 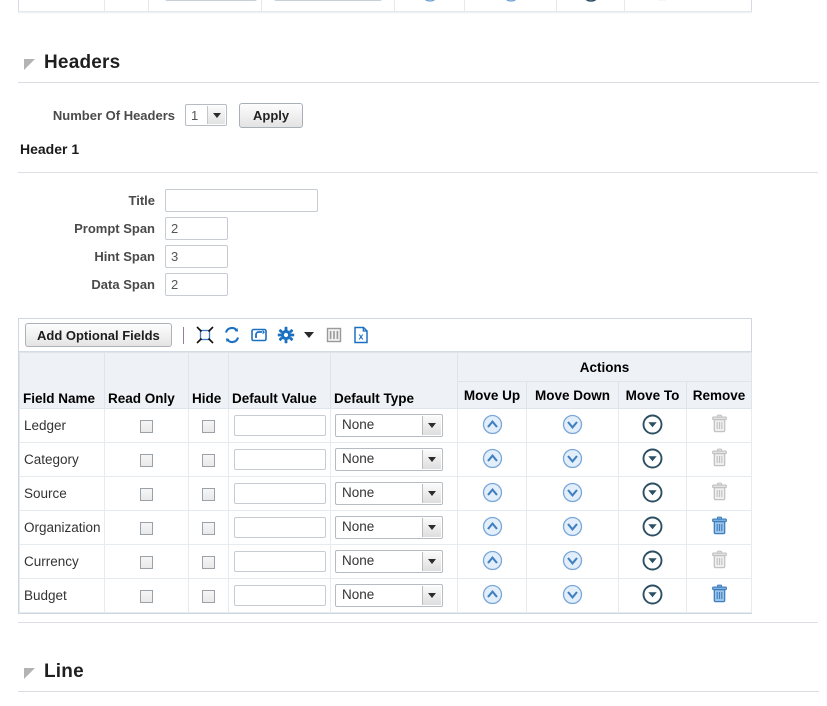 What do you see at coordinates (259, 335) in the screenshot?
I see `undo-icon` at bounding box center [259, 335].